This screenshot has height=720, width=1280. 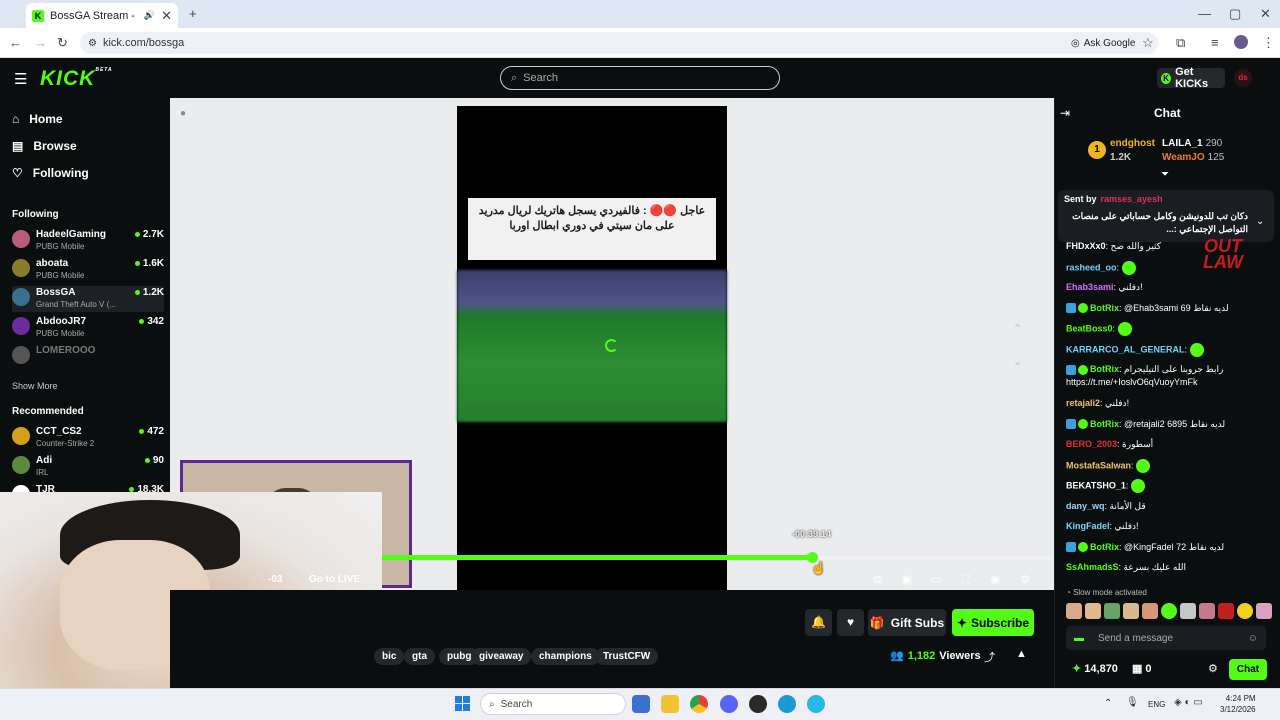 I want to click on tag-giveaway: giveaway, so click(x=501, y=656).